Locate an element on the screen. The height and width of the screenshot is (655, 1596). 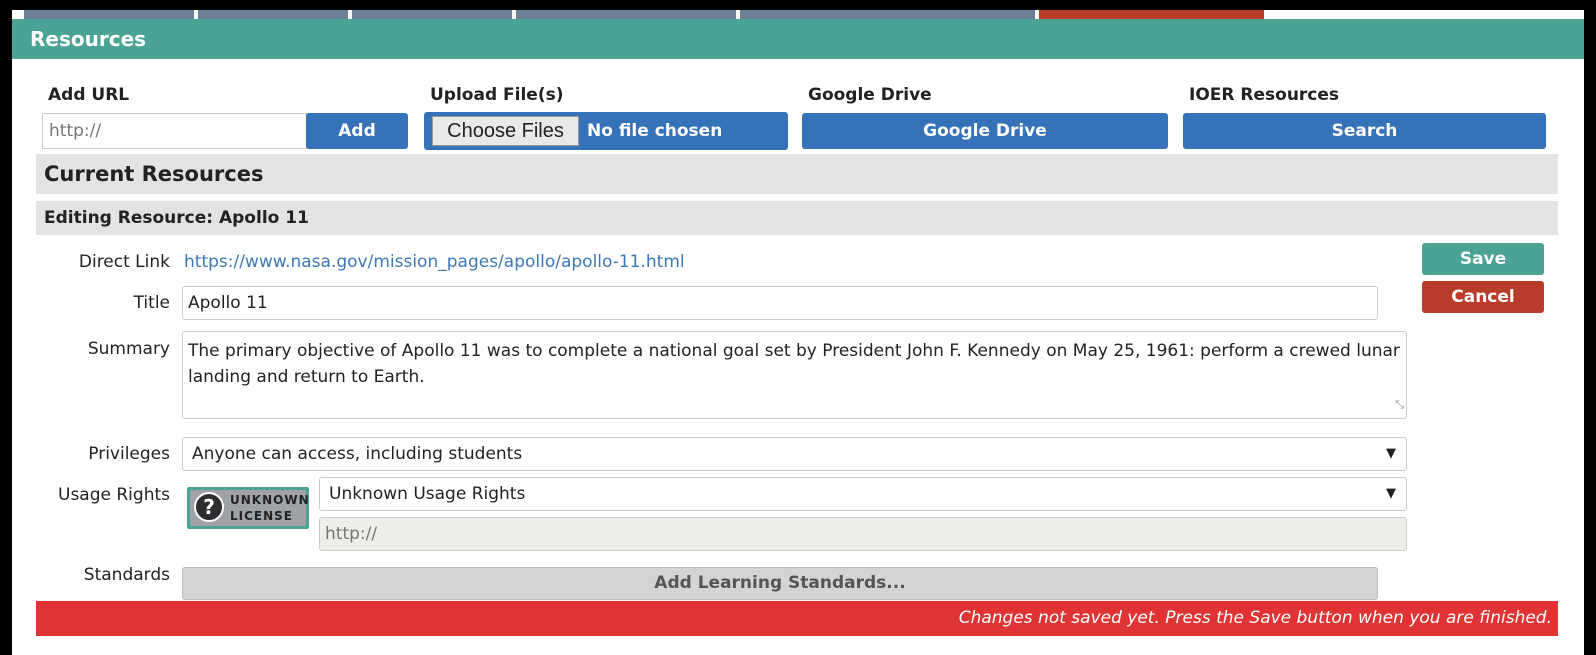
ioer-resources-label: IOER Resources is located at coordinates (1264, 95).